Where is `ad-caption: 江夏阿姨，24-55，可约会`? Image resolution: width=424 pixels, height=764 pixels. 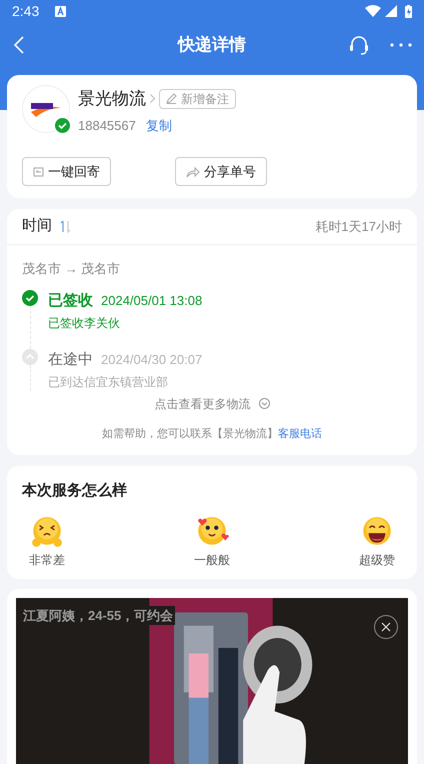 ad-caption: 江夏阿姨，24-55，可约会 is located at coordinates (98, 615).